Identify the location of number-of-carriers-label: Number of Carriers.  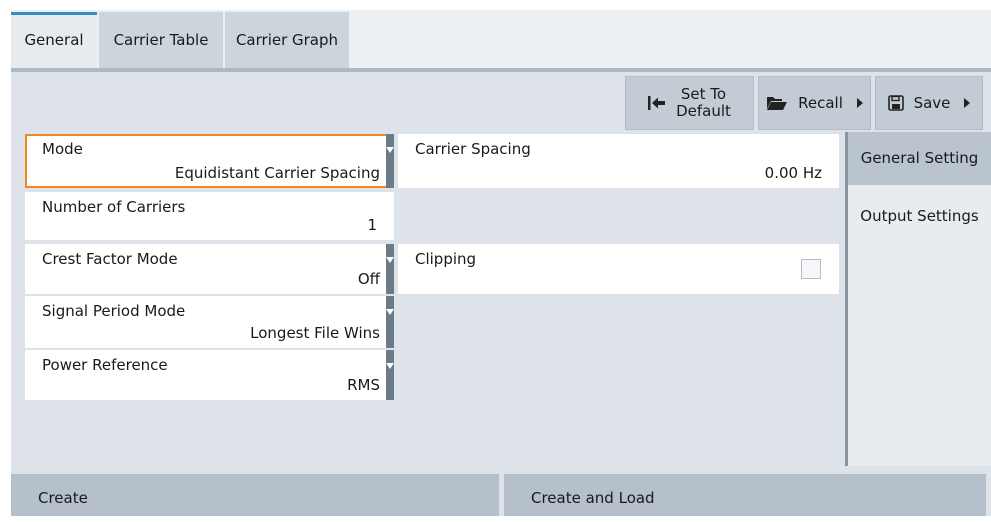
(114, 207).